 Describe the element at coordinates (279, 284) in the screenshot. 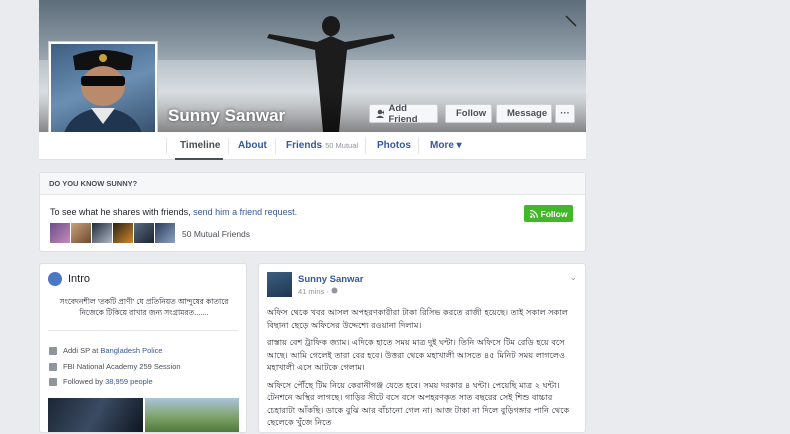

I see `post-author-avatar` at that location.